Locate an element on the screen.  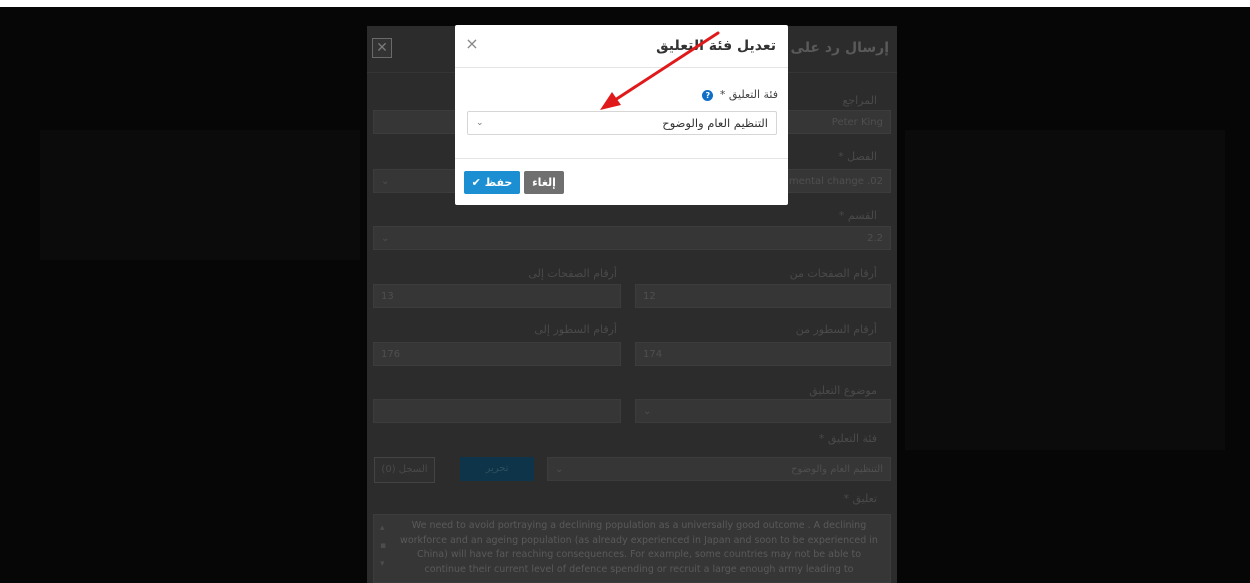
lines-from-value: 174 is located at coordinates (653, 354).